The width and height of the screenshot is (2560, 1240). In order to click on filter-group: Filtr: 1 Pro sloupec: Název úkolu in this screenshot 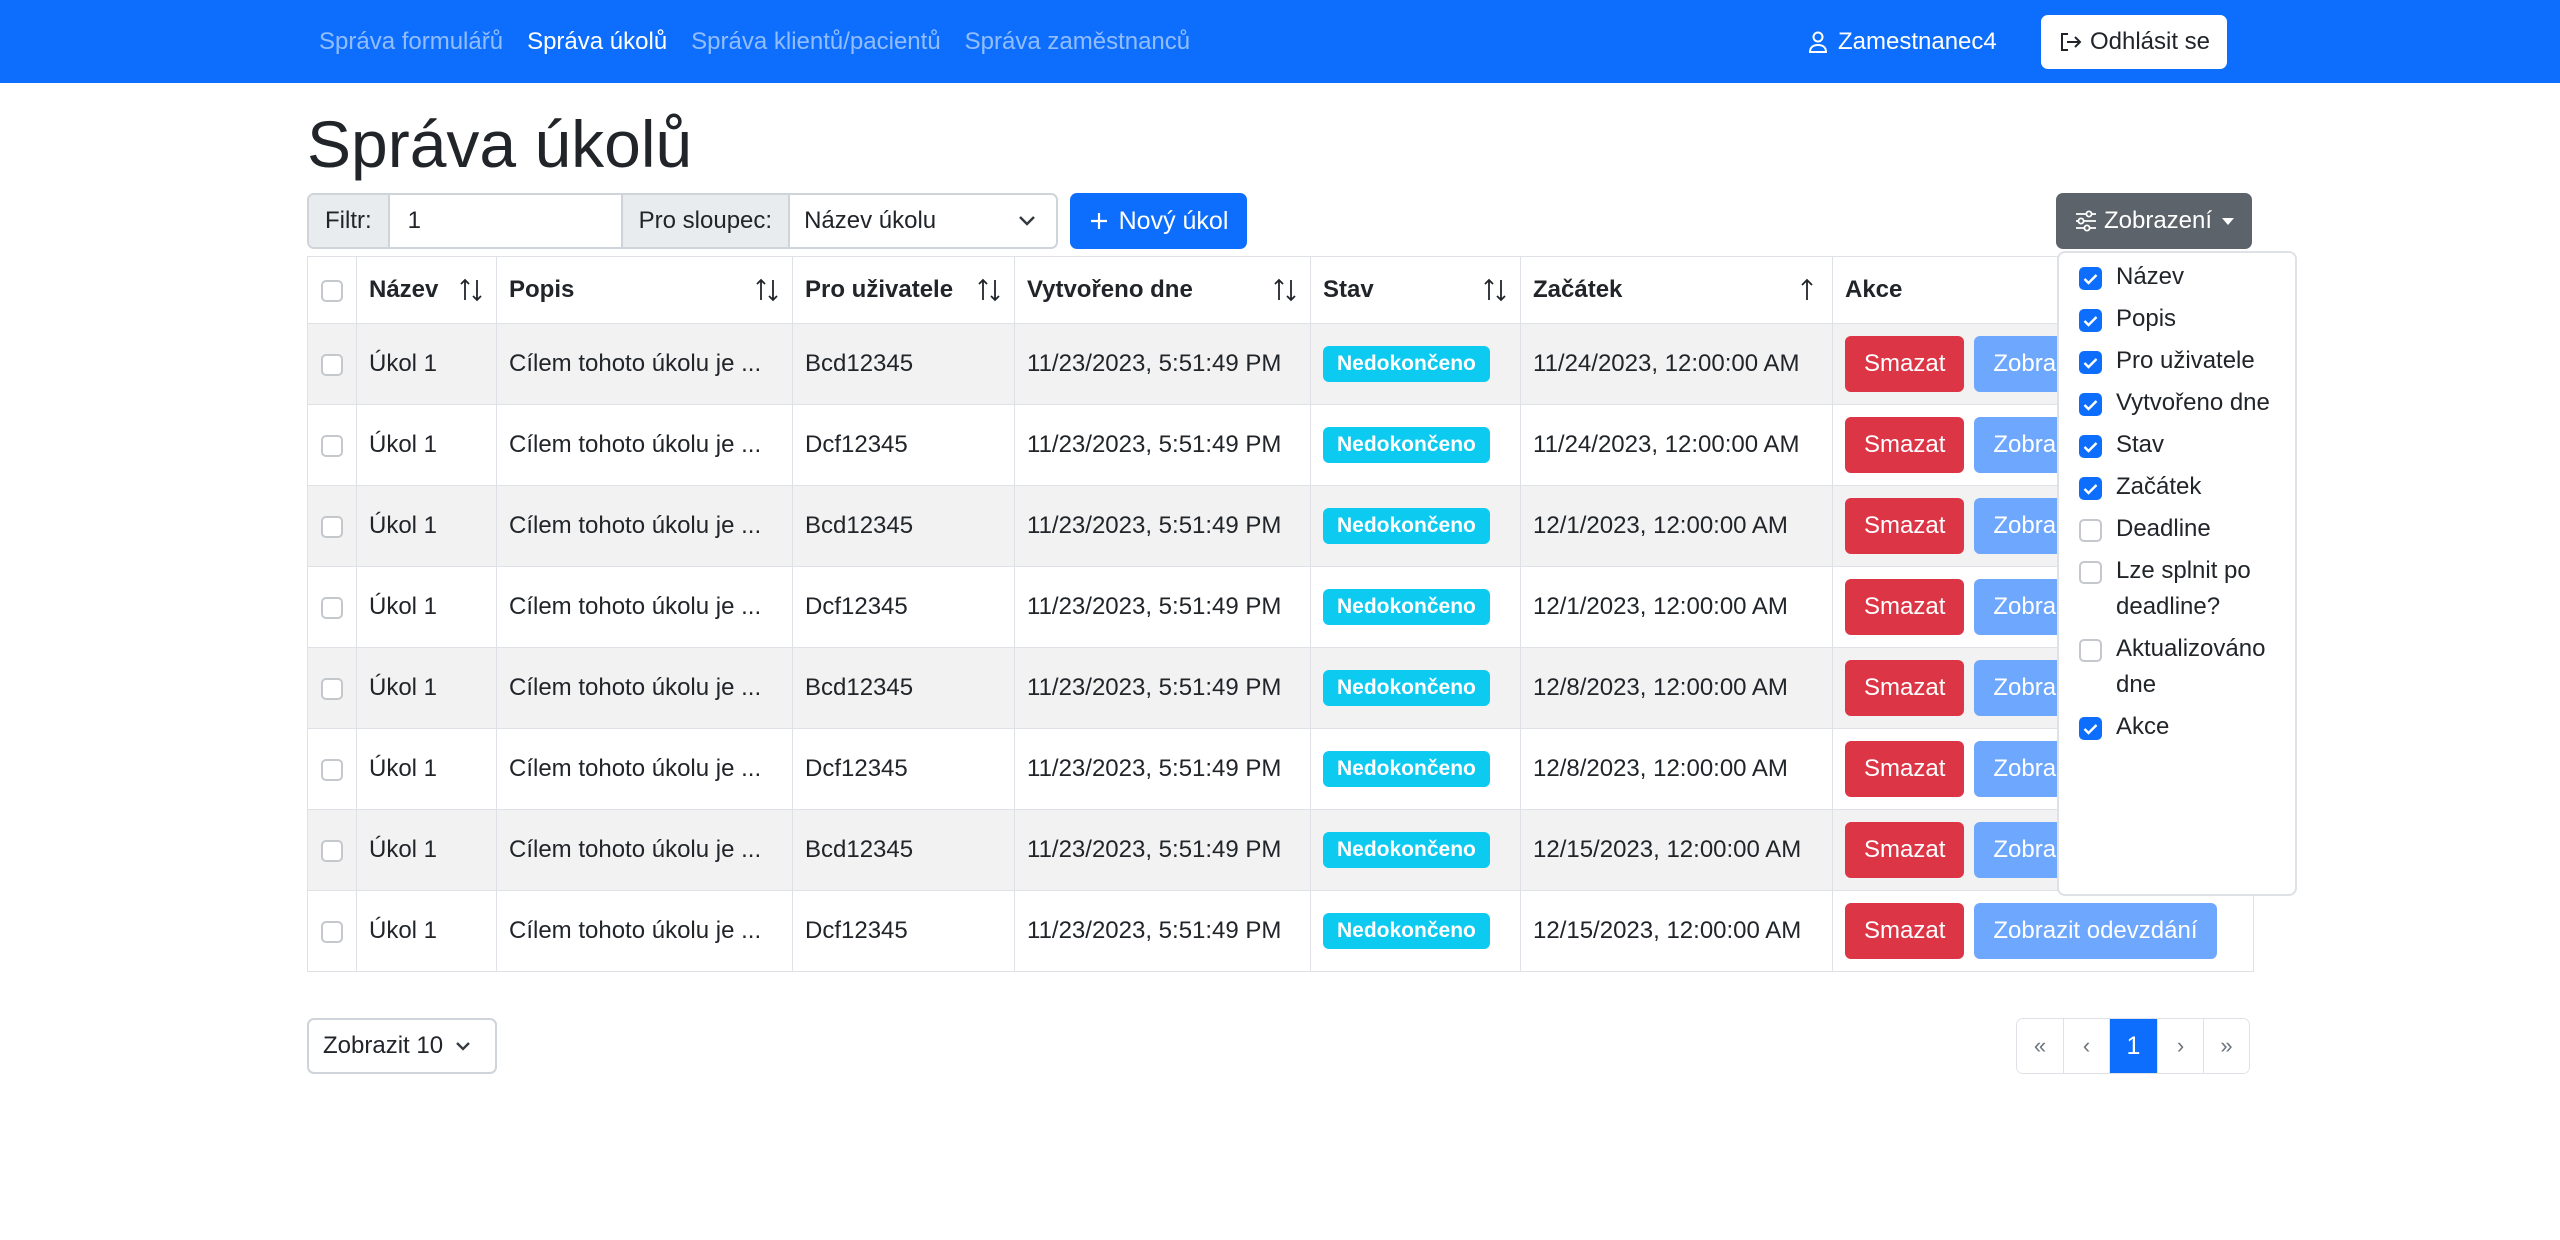, I will do `click(683, 221)`.